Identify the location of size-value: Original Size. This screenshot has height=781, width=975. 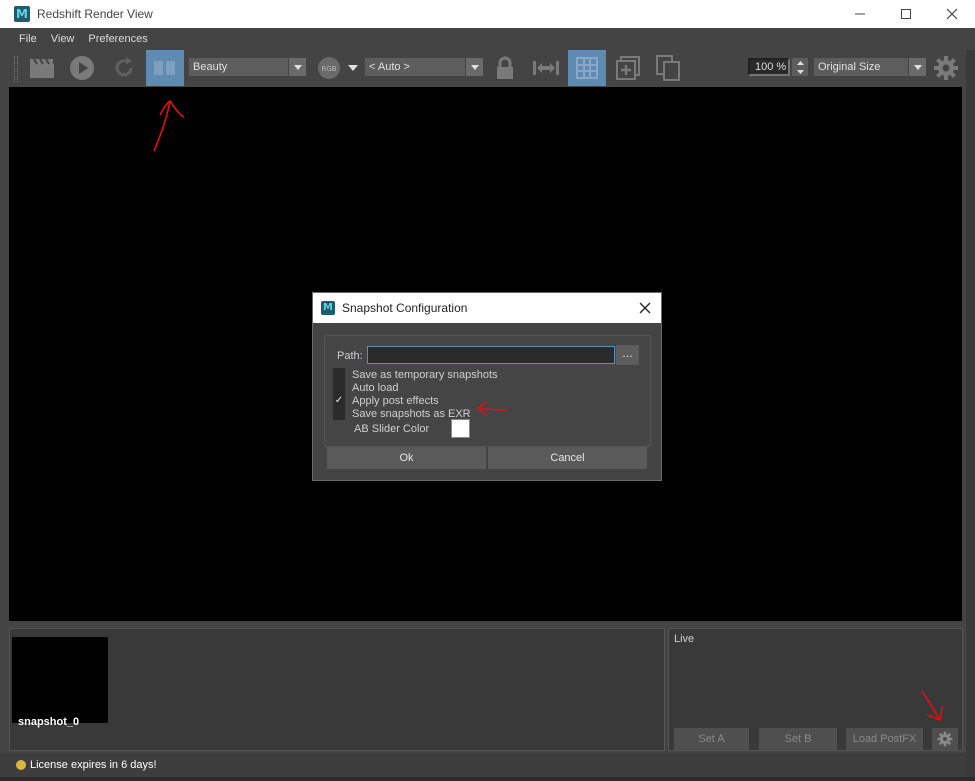
(849, 67).